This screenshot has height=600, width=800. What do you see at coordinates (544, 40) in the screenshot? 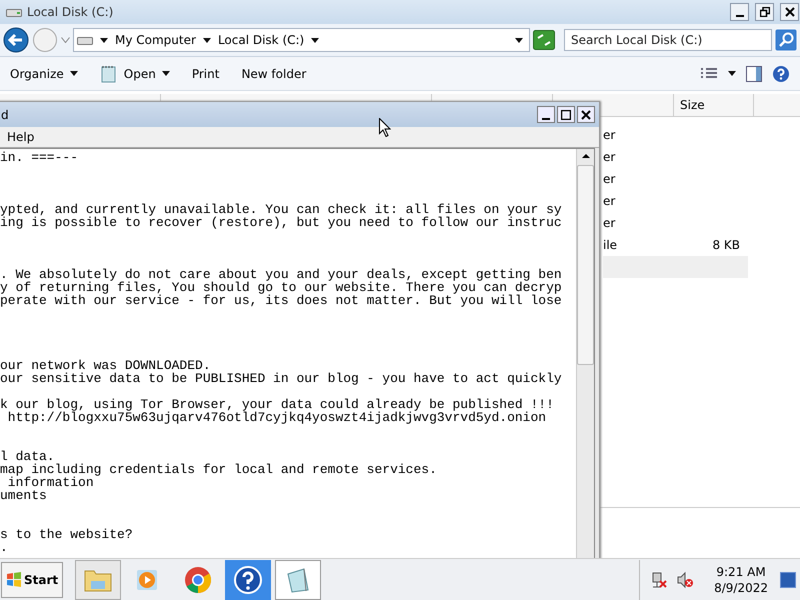
I see `refresh-icon` at bounding box center [544, 40].